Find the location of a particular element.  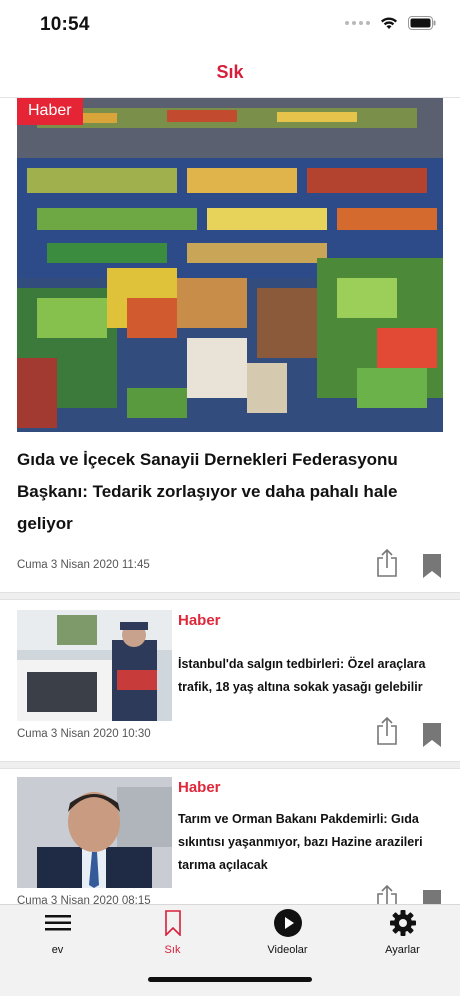

home-indicator is located at coordinates (230, 979).